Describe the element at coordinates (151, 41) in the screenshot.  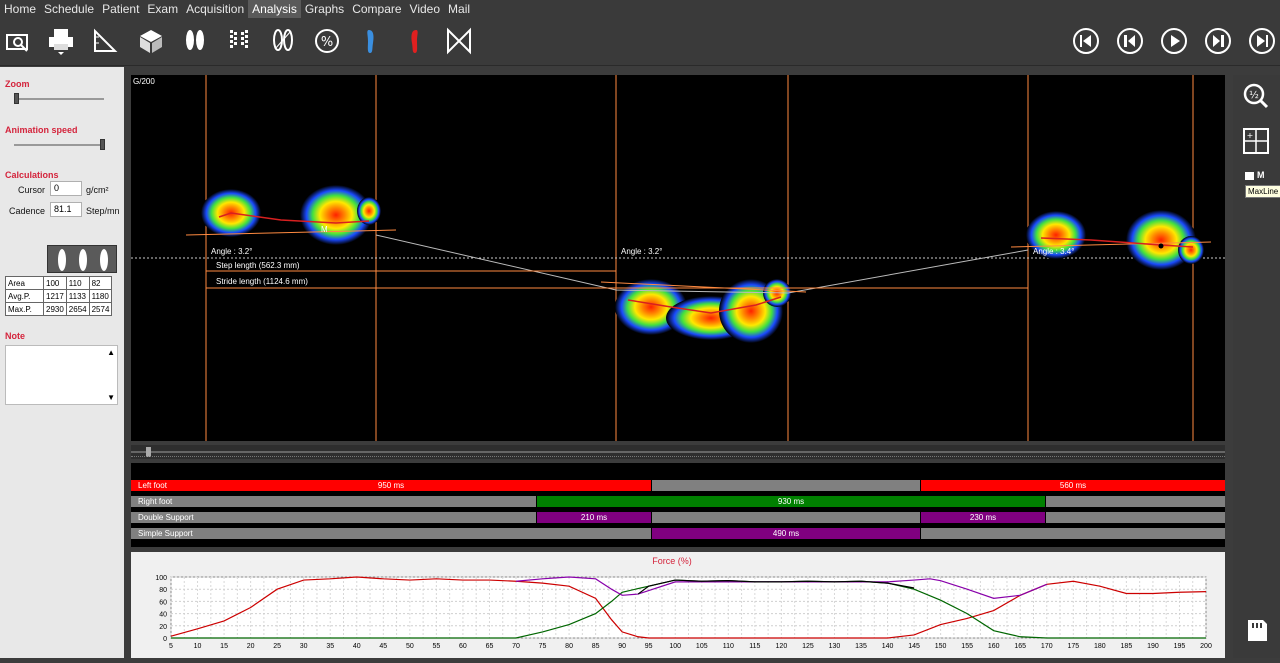
I see `cube-icon` at that location.